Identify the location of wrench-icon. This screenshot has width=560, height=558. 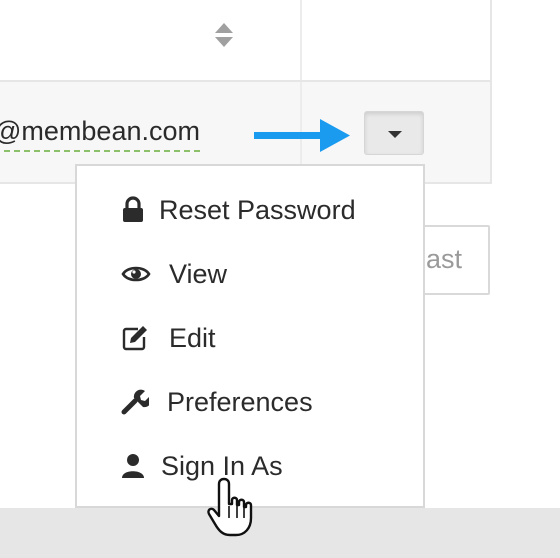
(135, 402).